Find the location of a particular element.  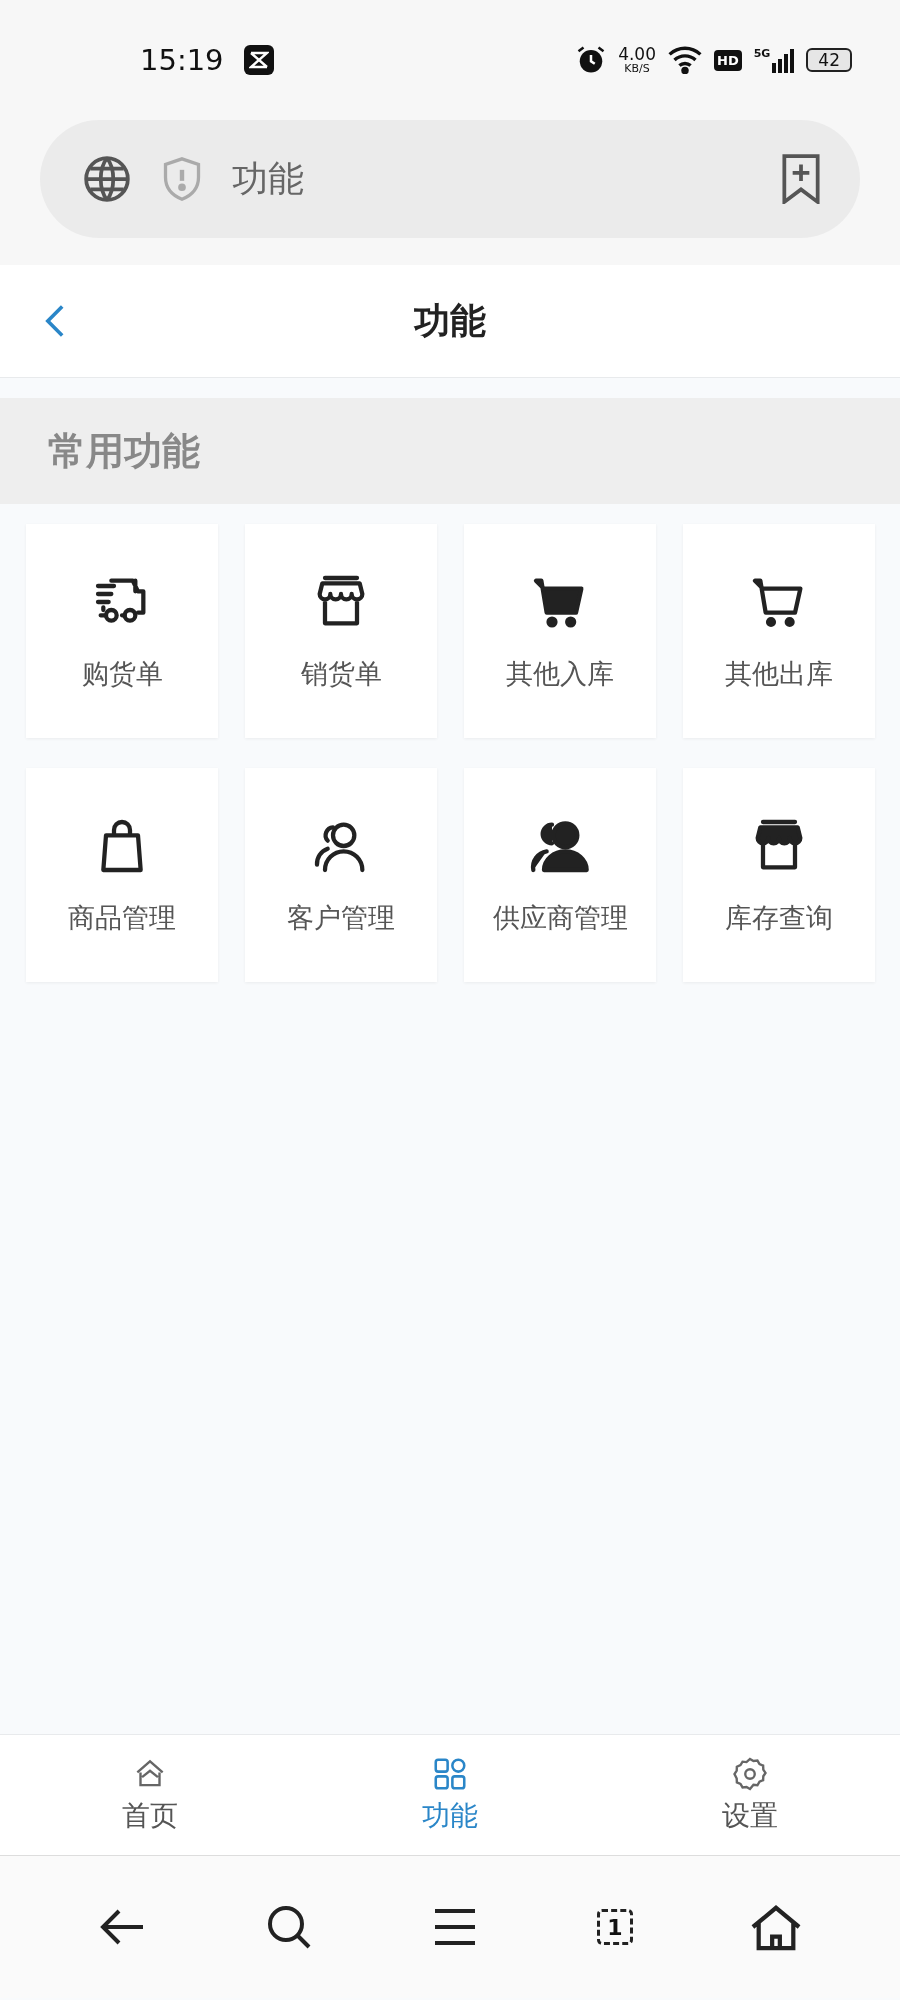

function-card: 购货单 is located at coordinates (122, 631).